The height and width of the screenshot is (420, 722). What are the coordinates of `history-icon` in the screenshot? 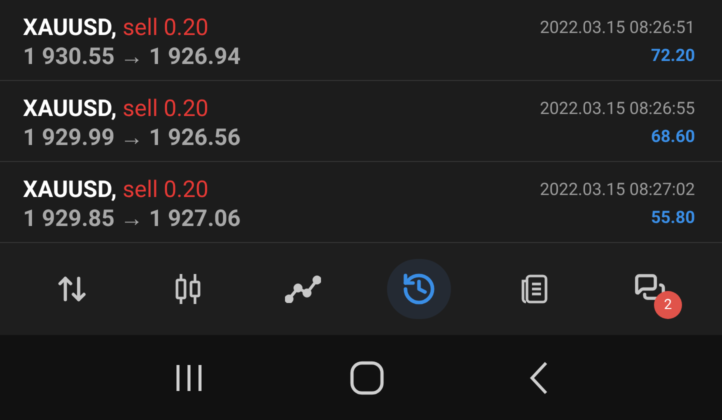 It's located at (418, 289).